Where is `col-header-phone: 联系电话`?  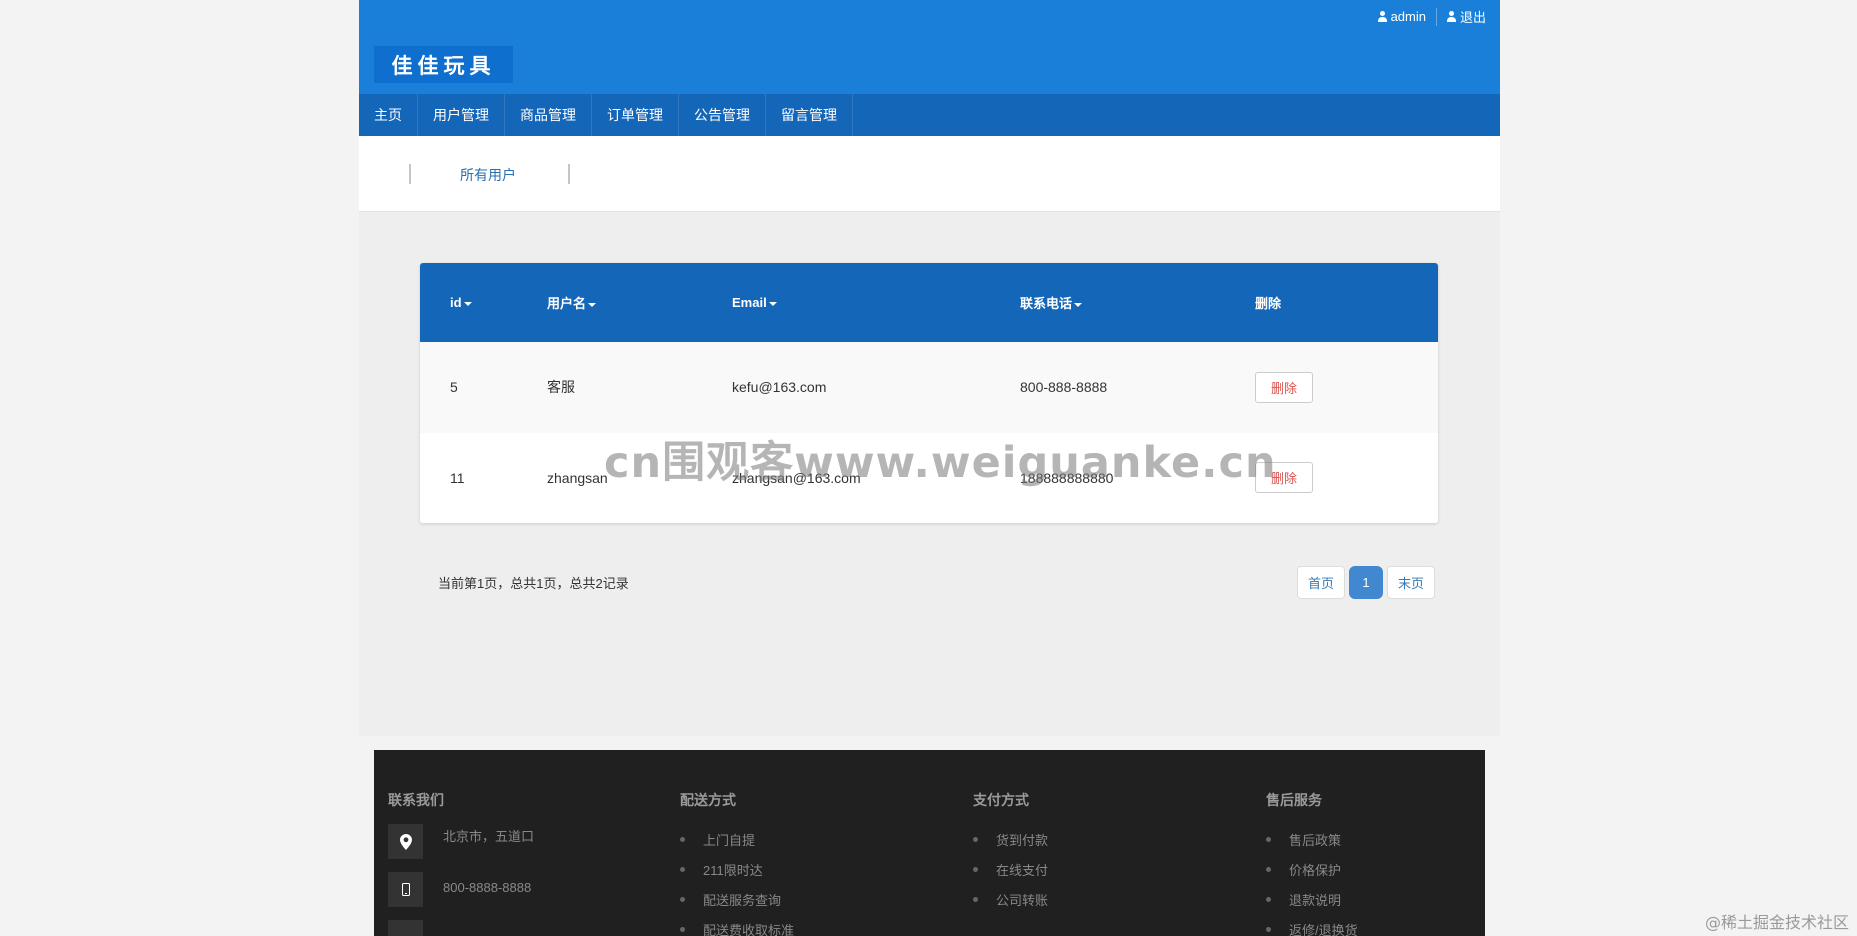 col-header-phone: 联系电话 is located at coordinates (1137, 302).